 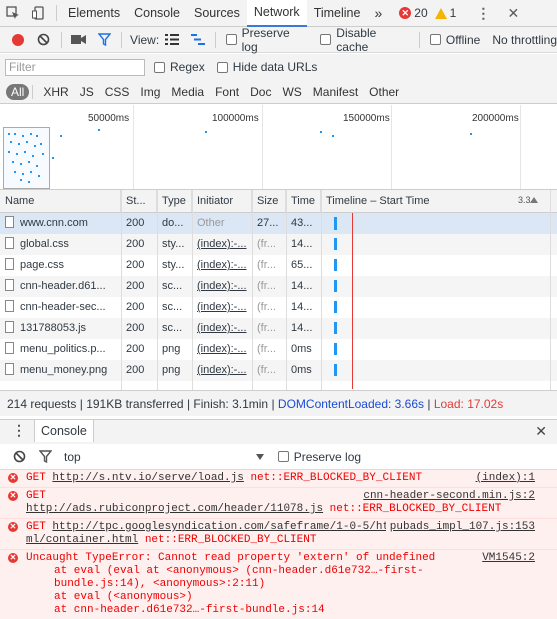 I want to click on file-icon, so click(x=9, y=264).